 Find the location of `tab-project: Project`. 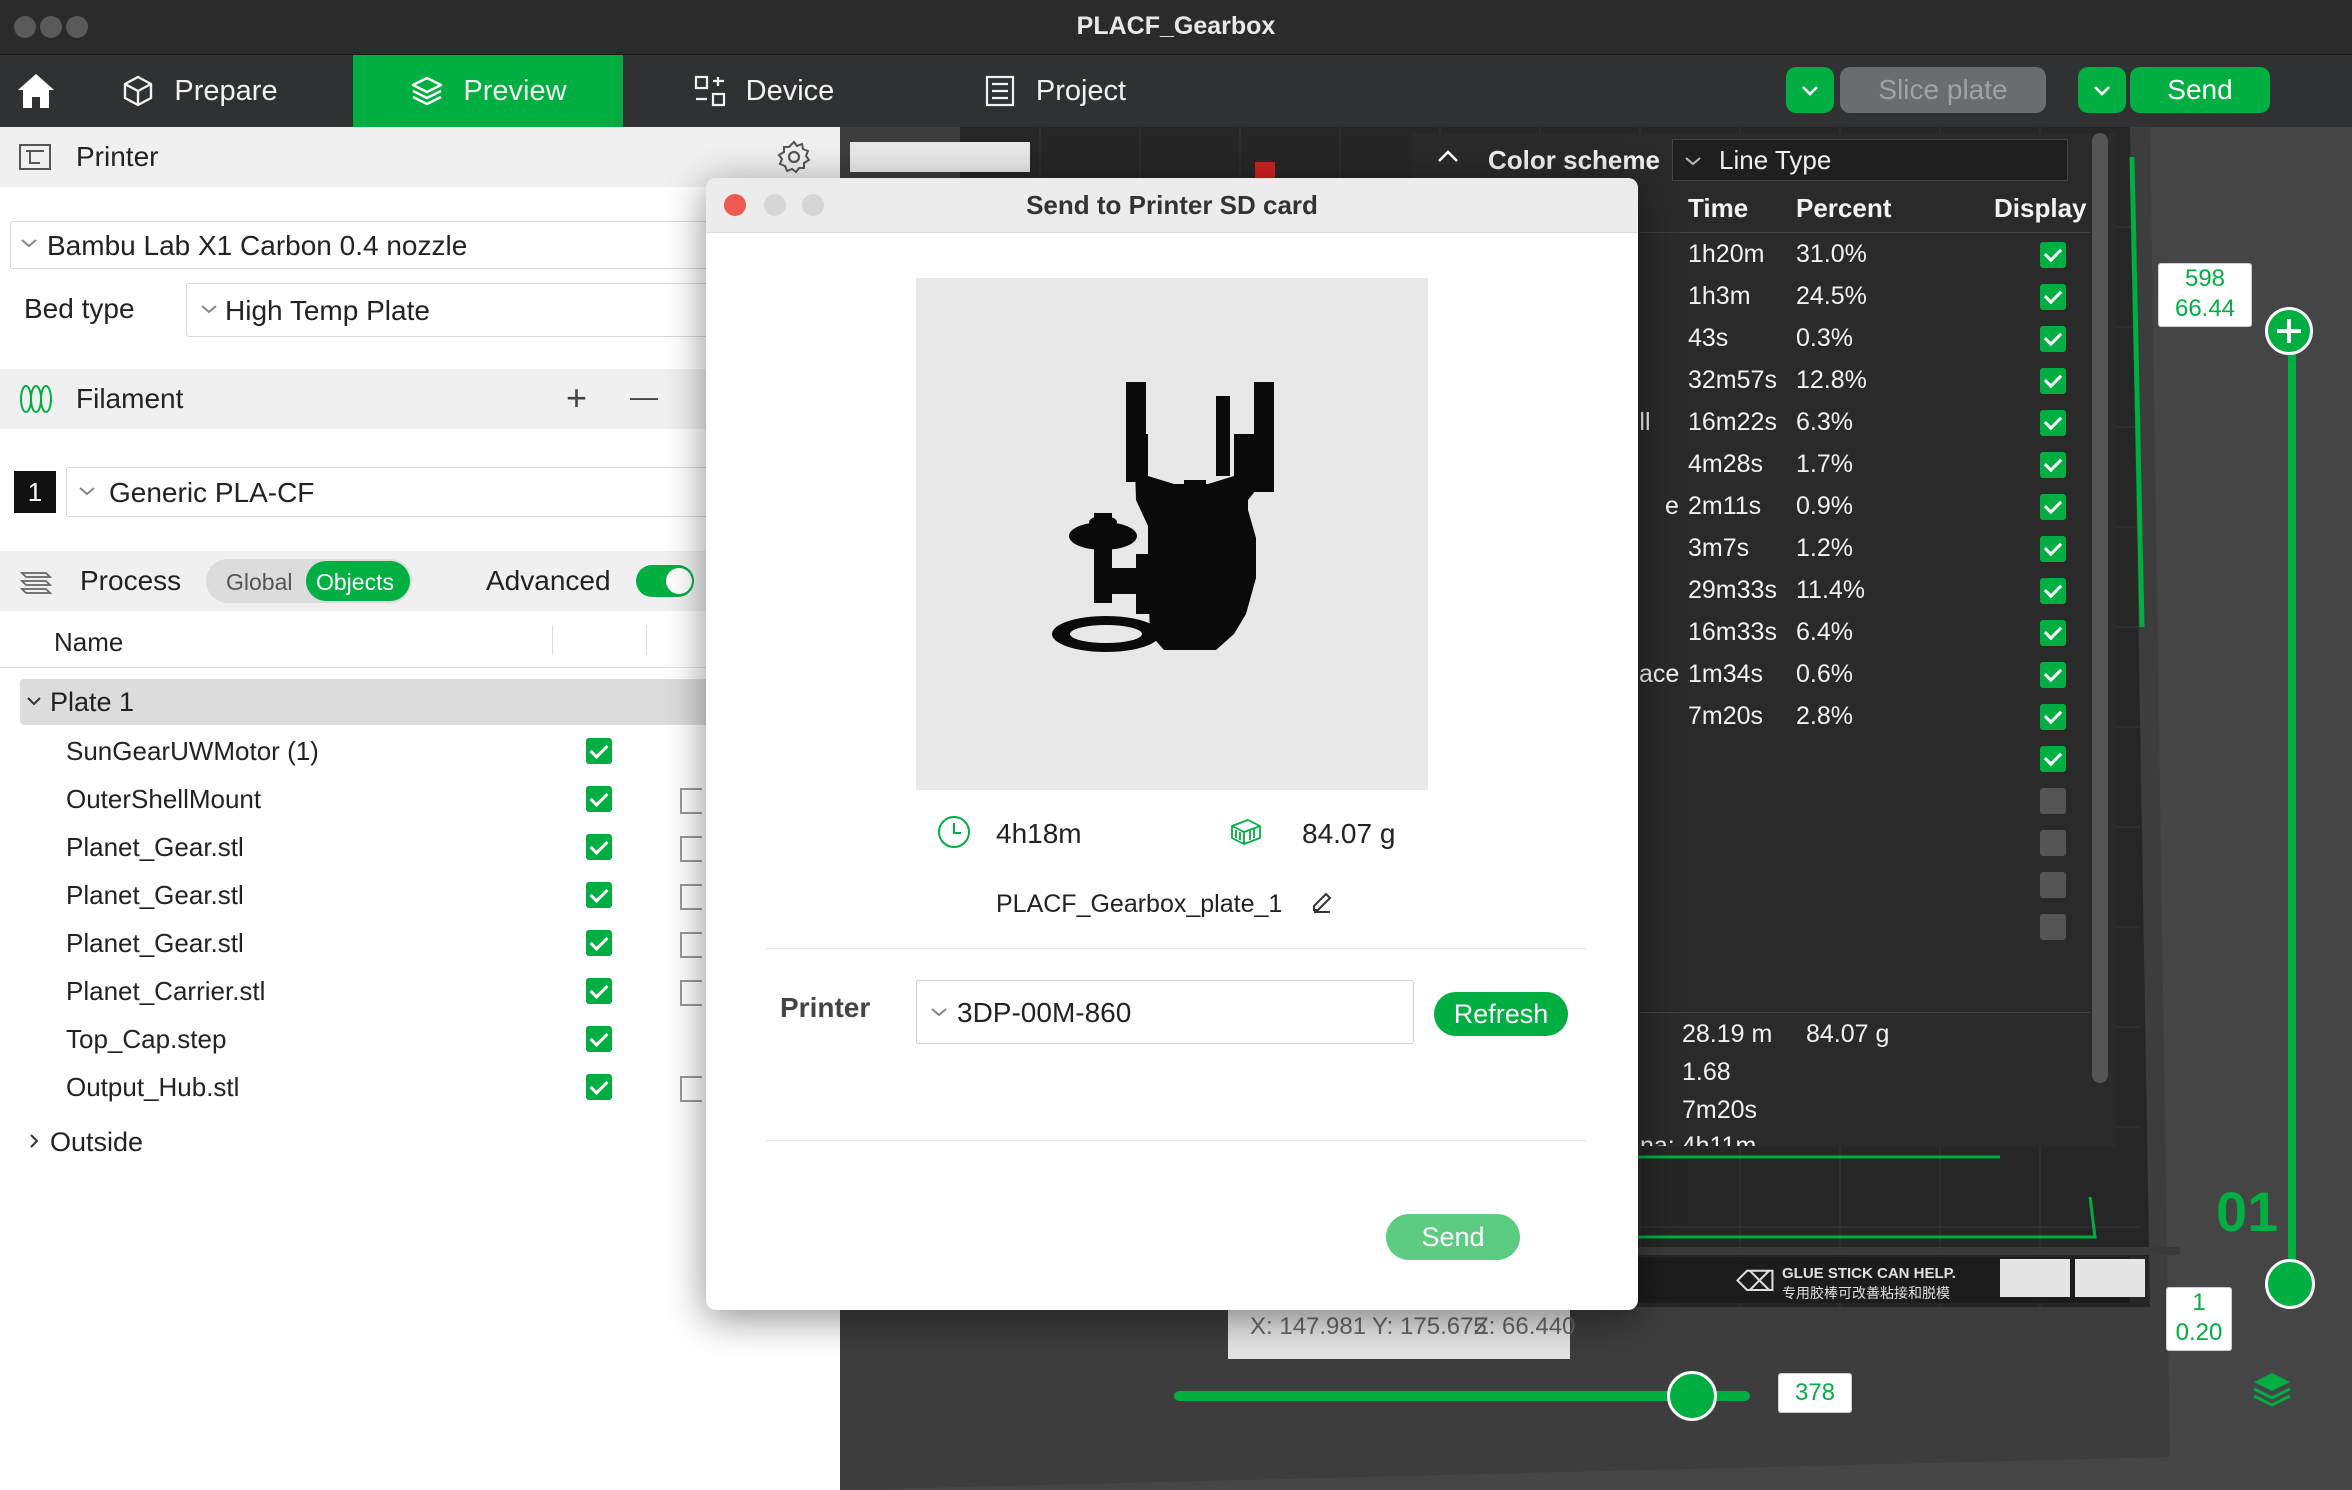

tab-project: Project is located at coordinates (1054, 91).